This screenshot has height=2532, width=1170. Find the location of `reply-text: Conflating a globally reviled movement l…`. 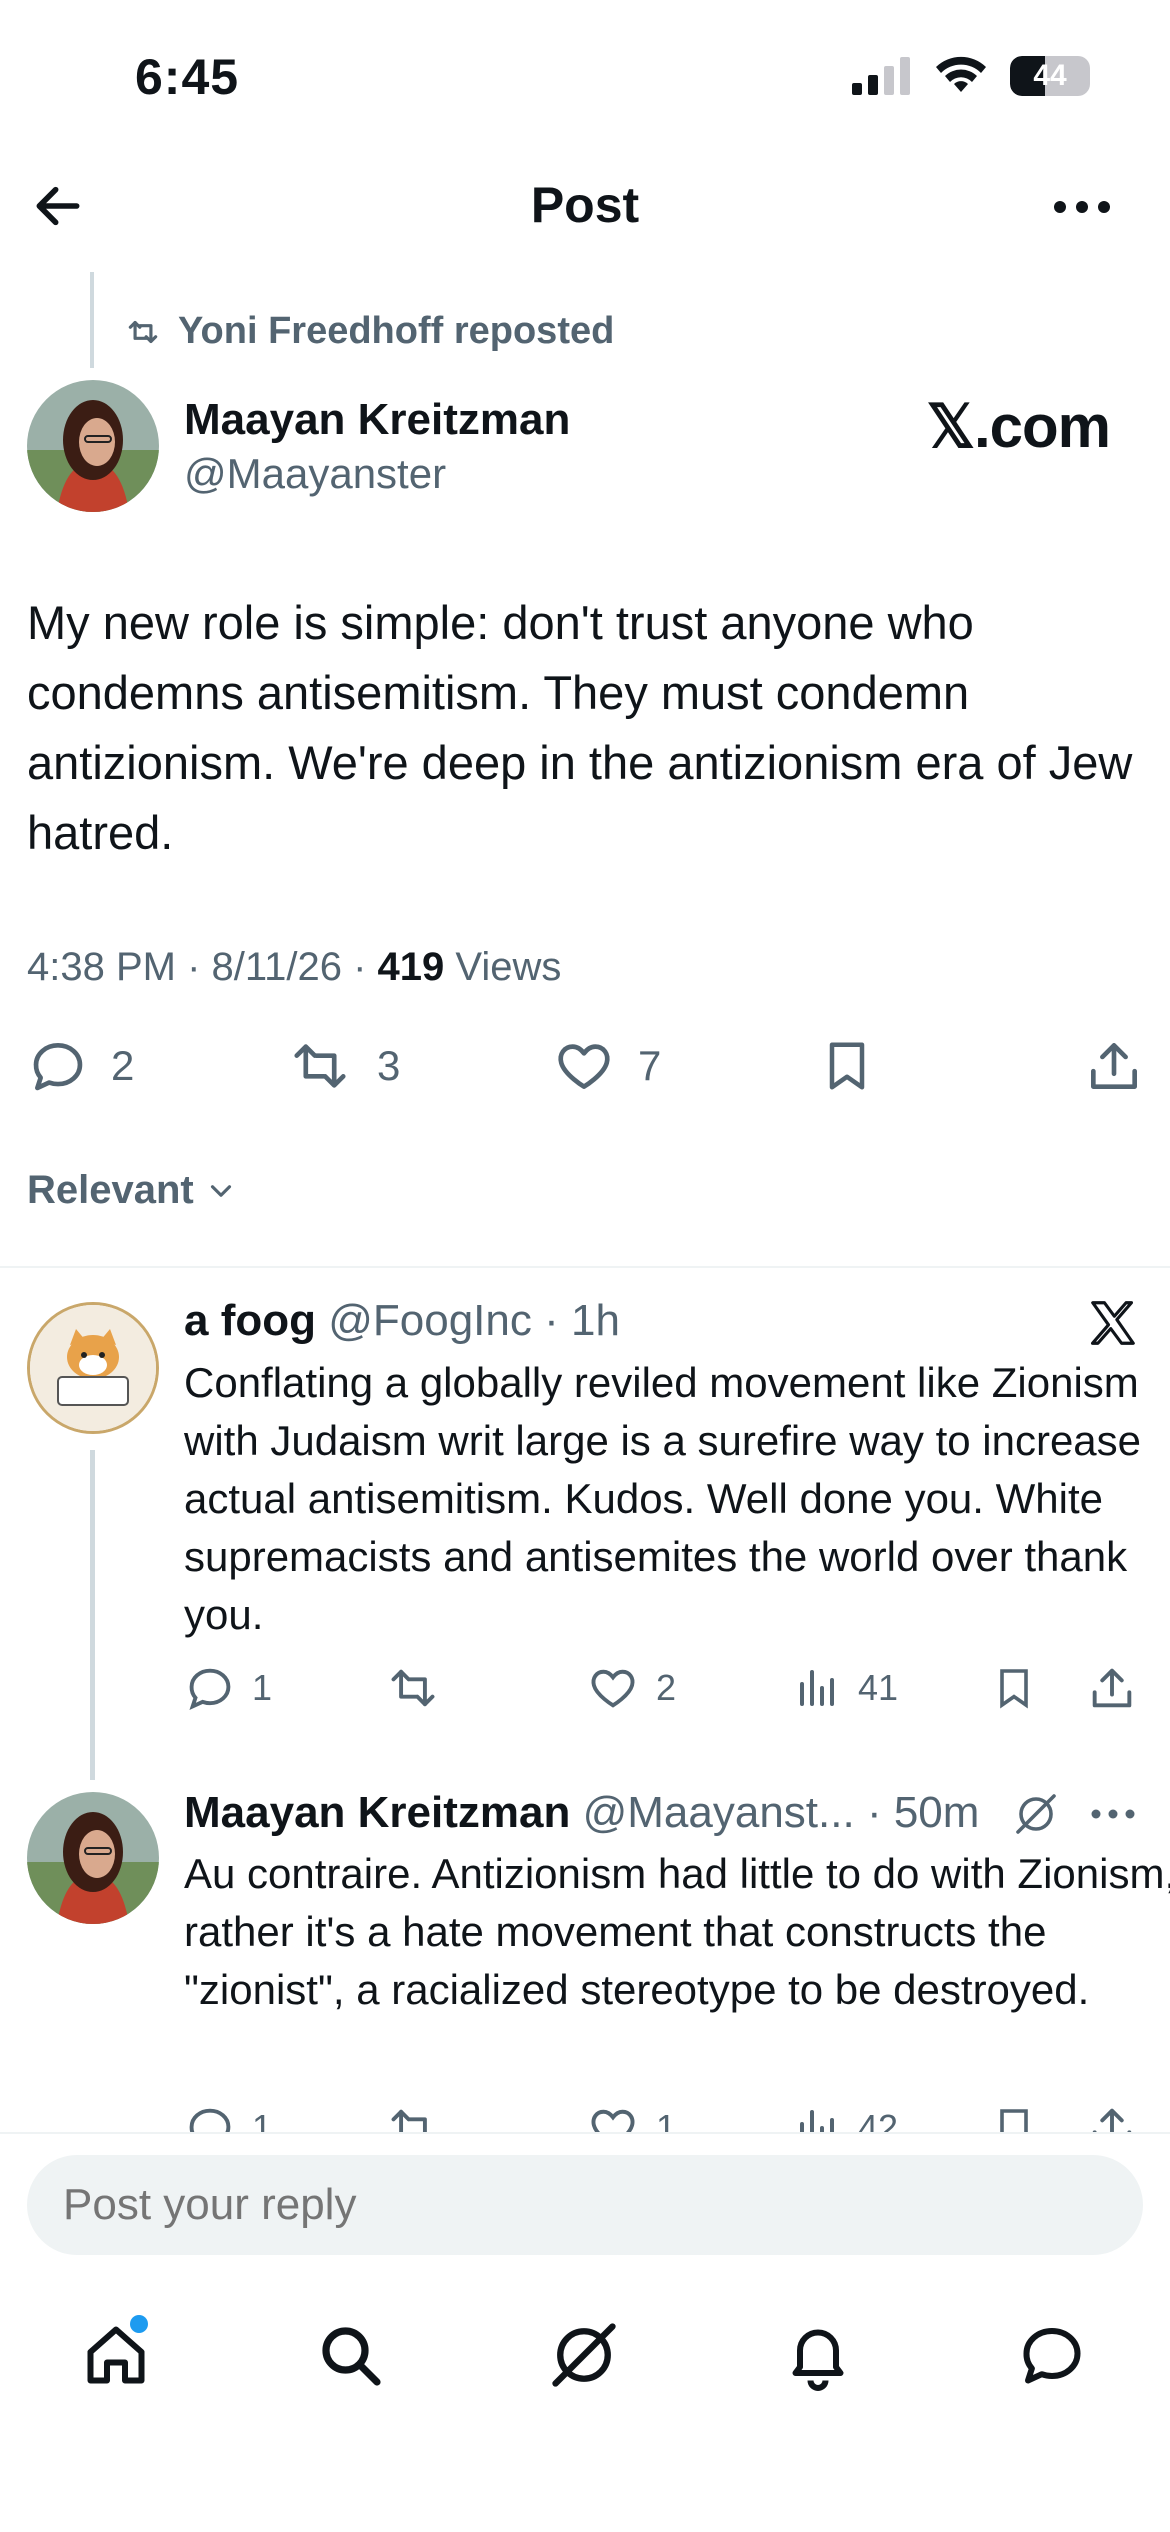

reply-text: Conflating a globally reviled movement l… is located at coordinates (663, 1498).